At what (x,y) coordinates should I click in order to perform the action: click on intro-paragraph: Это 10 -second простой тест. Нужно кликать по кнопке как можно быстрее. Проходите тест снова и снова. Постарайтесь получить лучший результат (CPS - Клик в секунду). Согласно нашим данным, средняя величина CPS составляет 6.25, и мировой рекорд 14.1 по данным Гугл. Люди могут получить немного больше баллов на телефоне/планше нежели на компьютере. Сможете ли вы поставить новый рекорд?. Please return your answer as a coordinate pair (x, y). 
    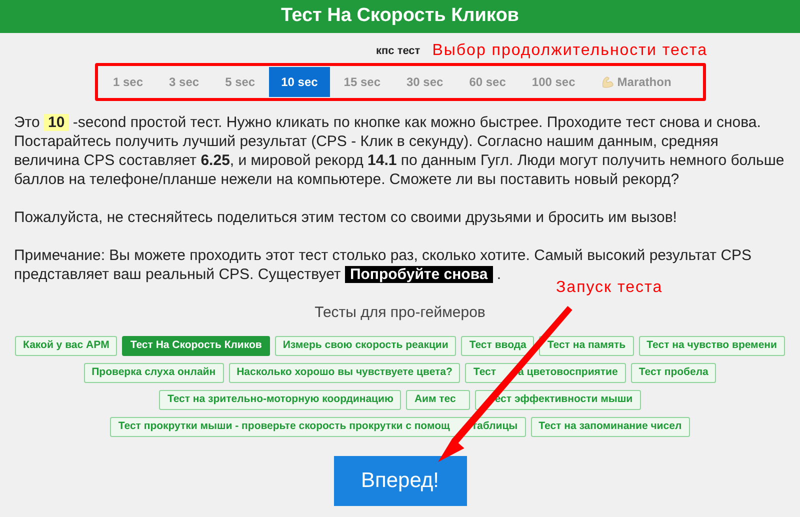
    Looking at the image, I should click on (400, 151).